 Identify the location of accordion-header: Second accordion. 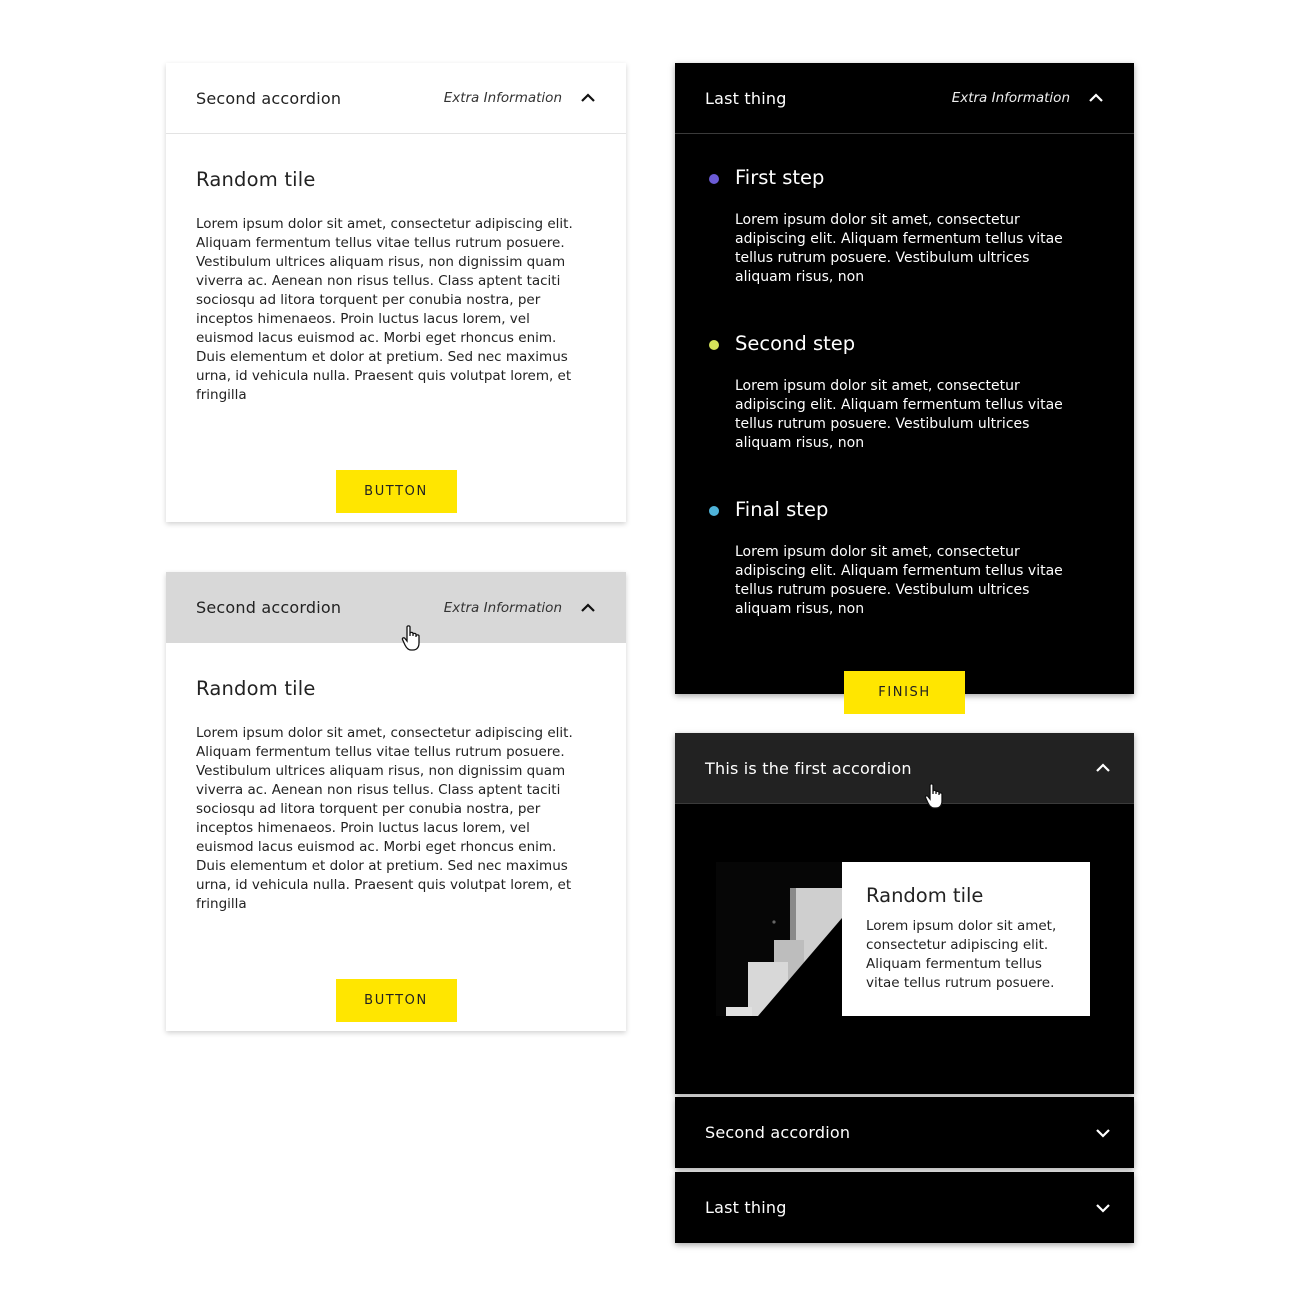
(904, 1132).